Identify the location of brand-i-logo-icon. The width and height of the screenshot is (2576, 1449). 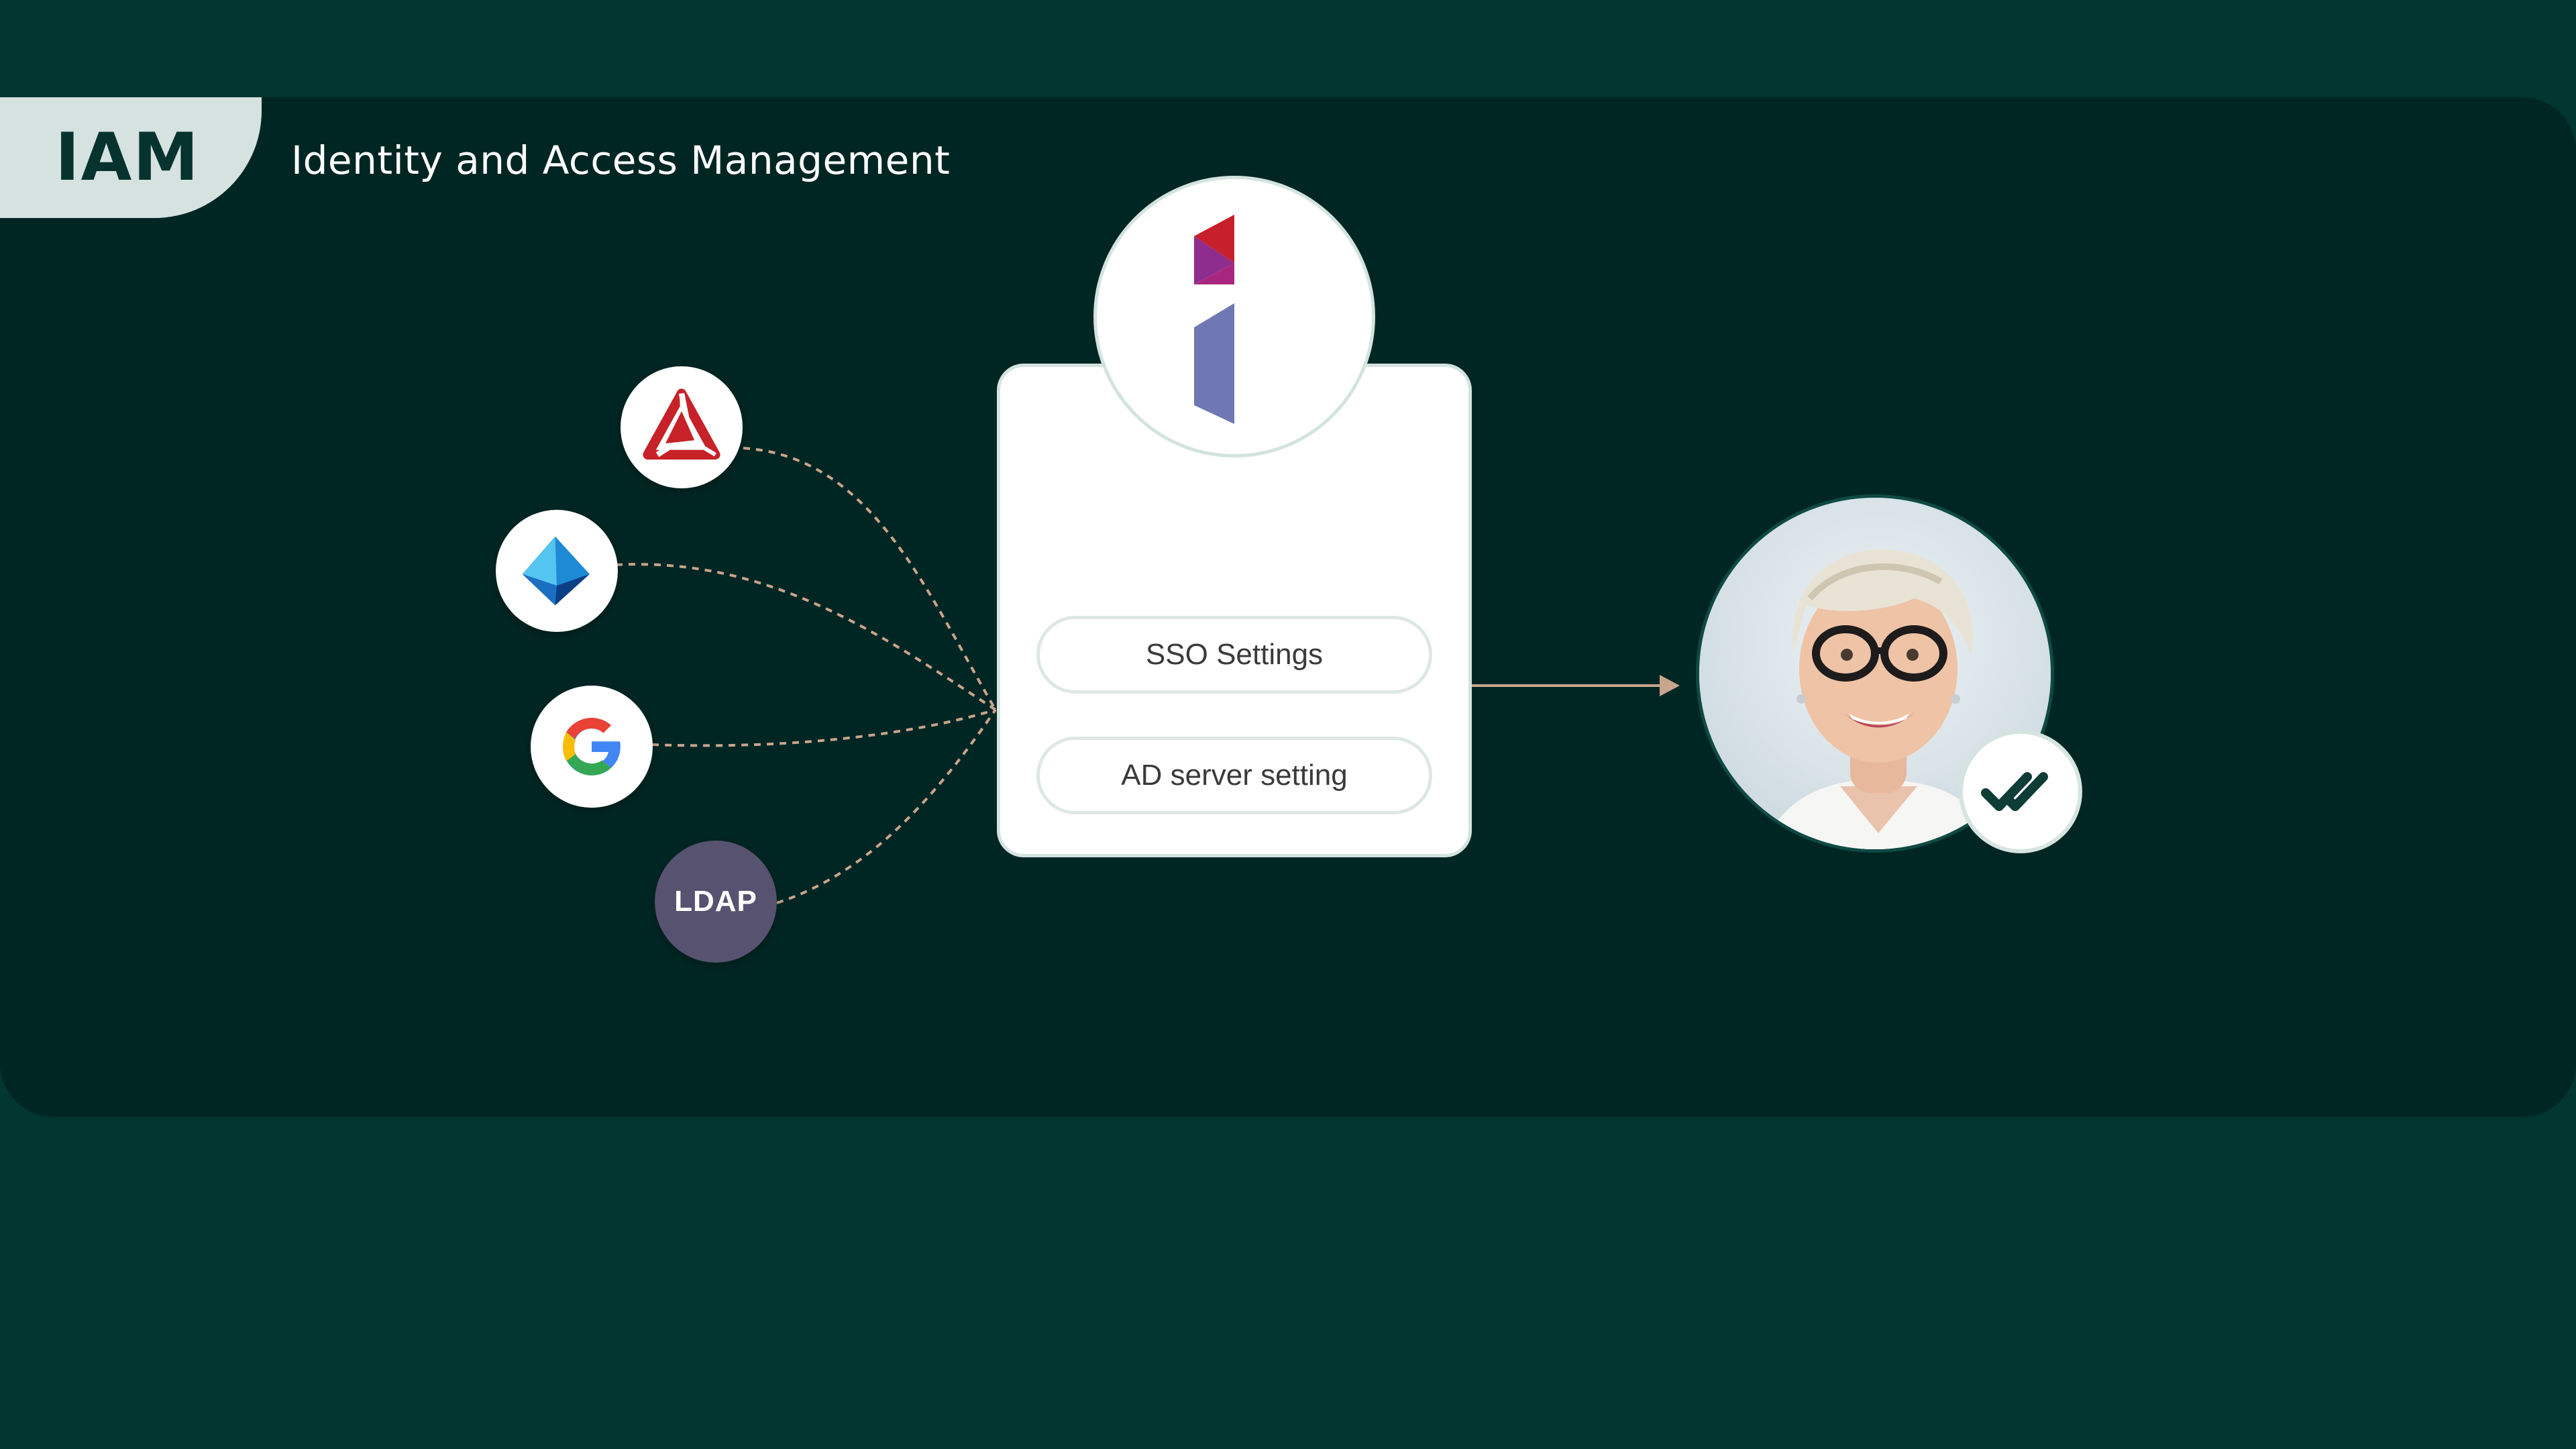
(1214, 319).